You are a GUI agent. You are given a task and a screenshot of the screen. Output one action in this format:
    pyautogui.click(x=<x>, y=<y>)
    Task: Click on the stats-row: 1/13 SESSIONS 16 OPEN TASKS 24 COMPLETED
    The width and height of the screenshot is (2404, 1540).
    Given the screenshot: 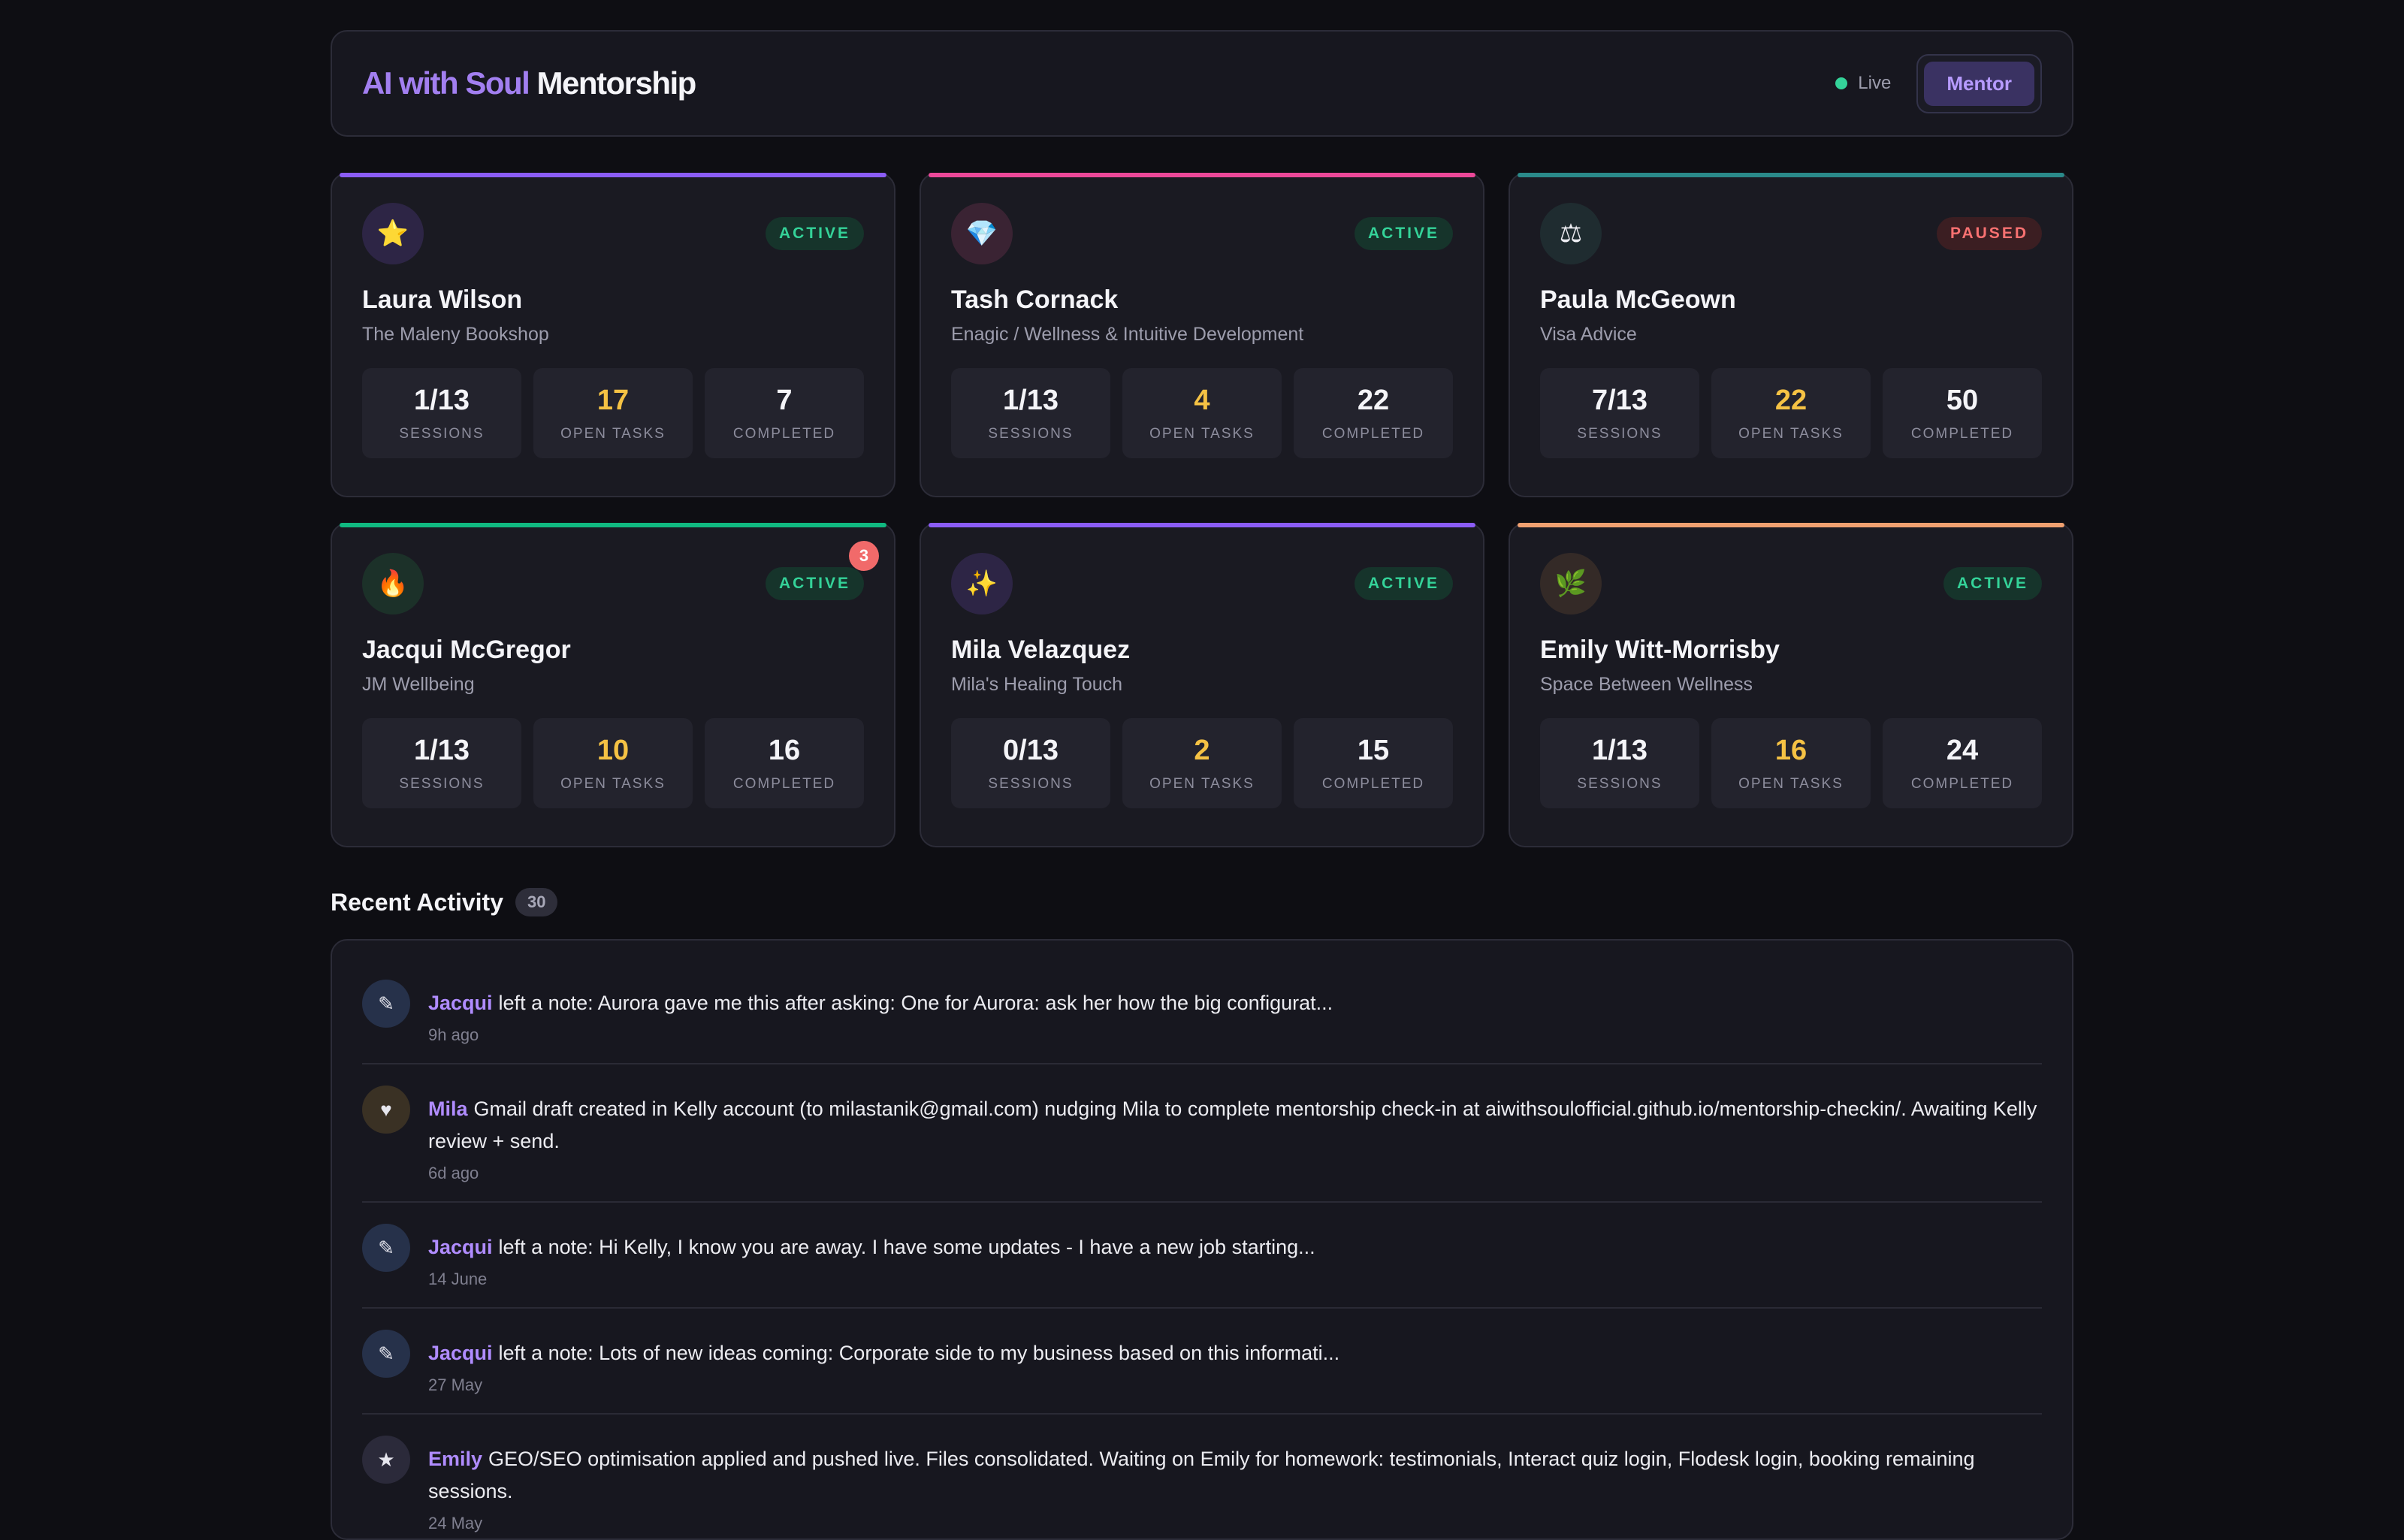 What is the action you would take?
    pyautogui.click(x=1791, y=763)
    